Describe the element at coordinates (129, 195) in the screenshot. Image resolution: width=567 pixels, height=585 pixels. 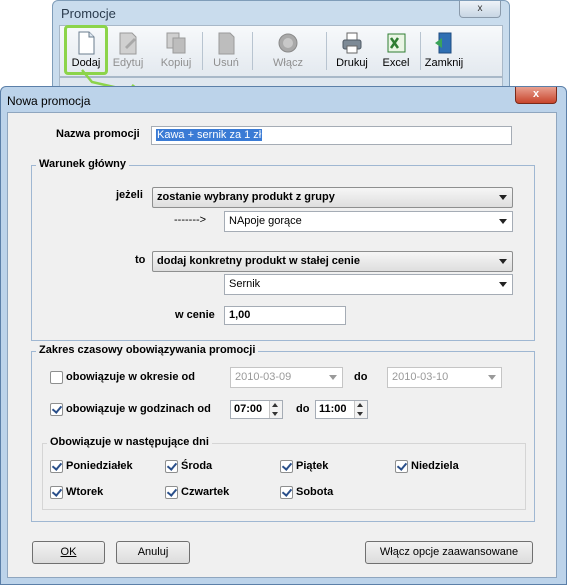
I see `if-label: jeżeli` at that location.